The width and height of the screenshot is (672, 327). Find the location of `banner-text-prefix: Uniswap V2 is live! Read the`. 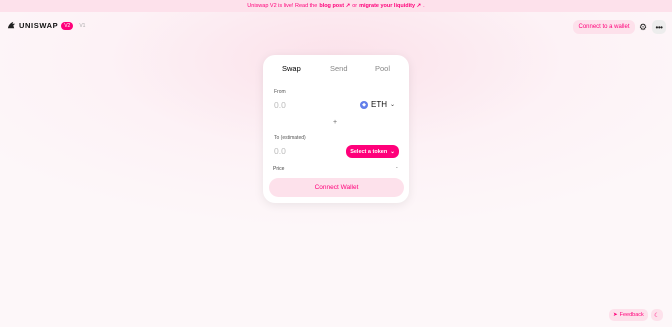

banner-text-prefix: Uniswap V2 is live! Read the is located at coordinates (282, 6).